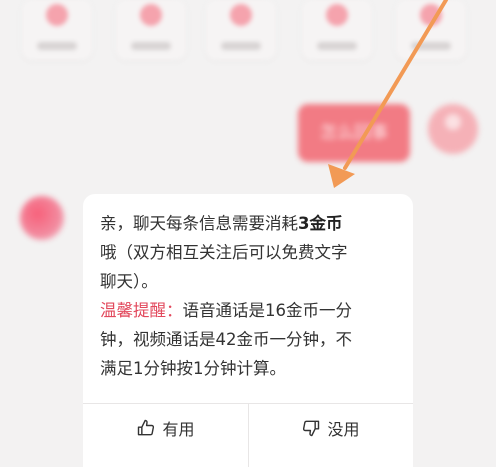 This screenshot has height=467, width=496. Describe the element at coordinates (224, 252) in the screenshot. I see `message-line: 哦（双方相互关注后可以免费文字` at that location.